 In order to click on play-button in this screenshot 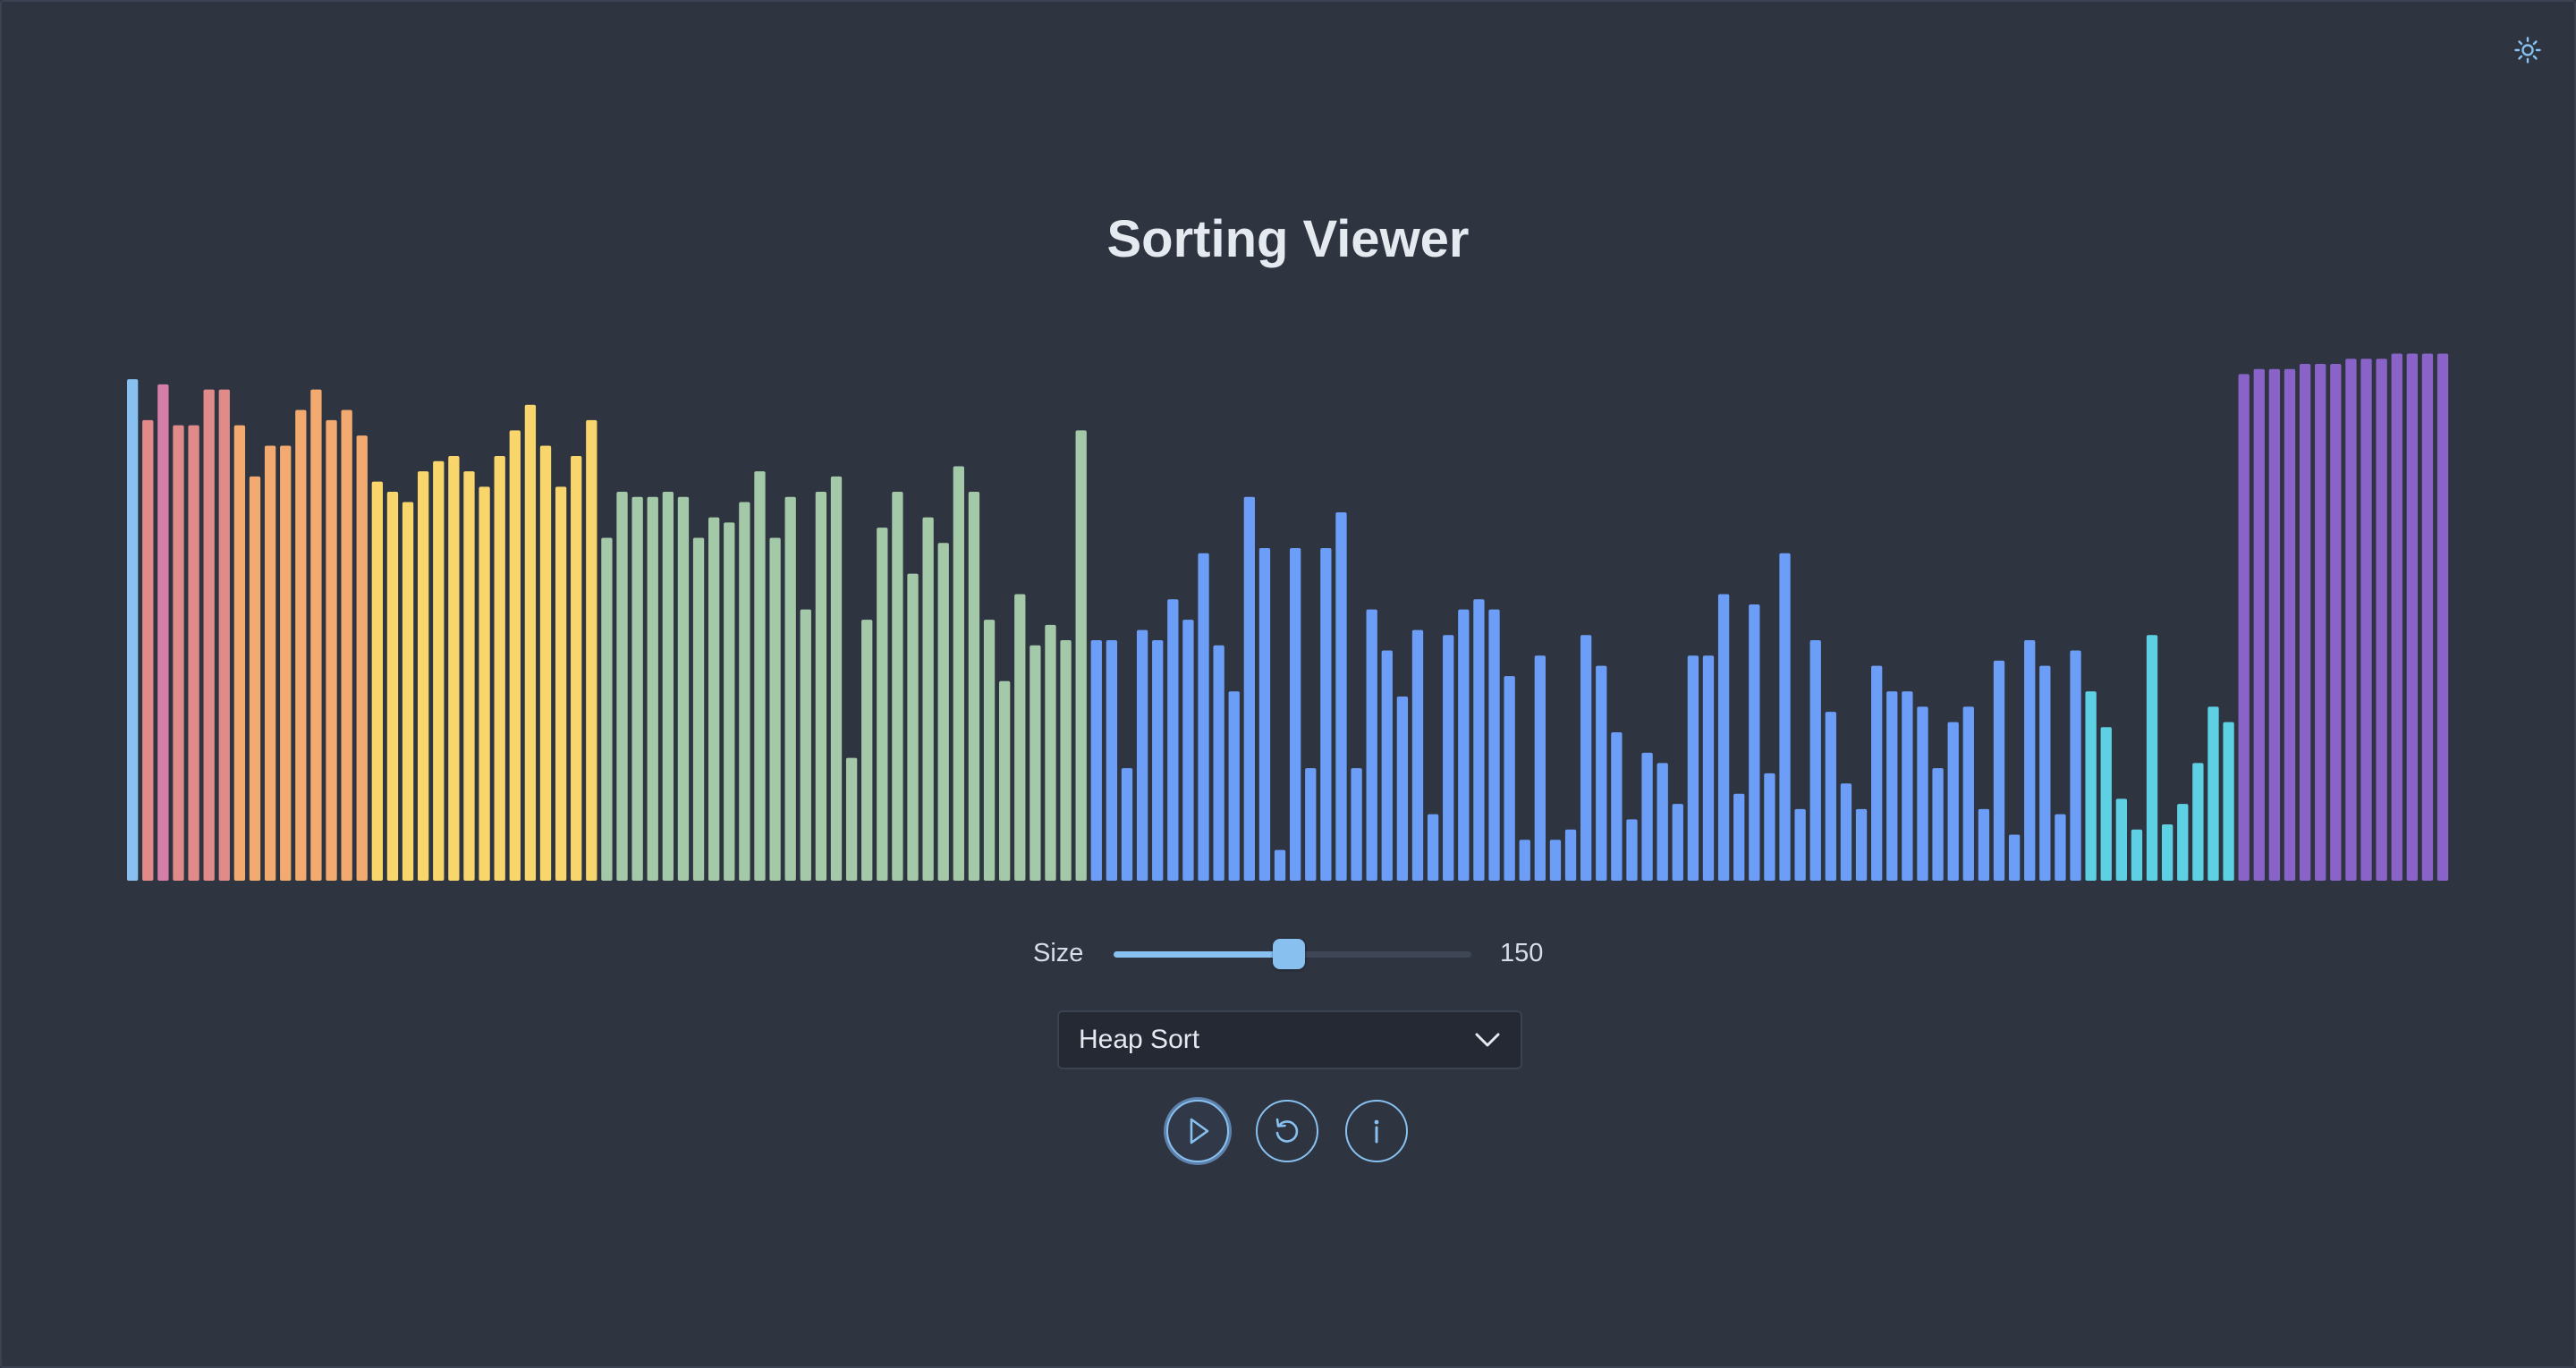, I will do `click(1197, 1131)`.